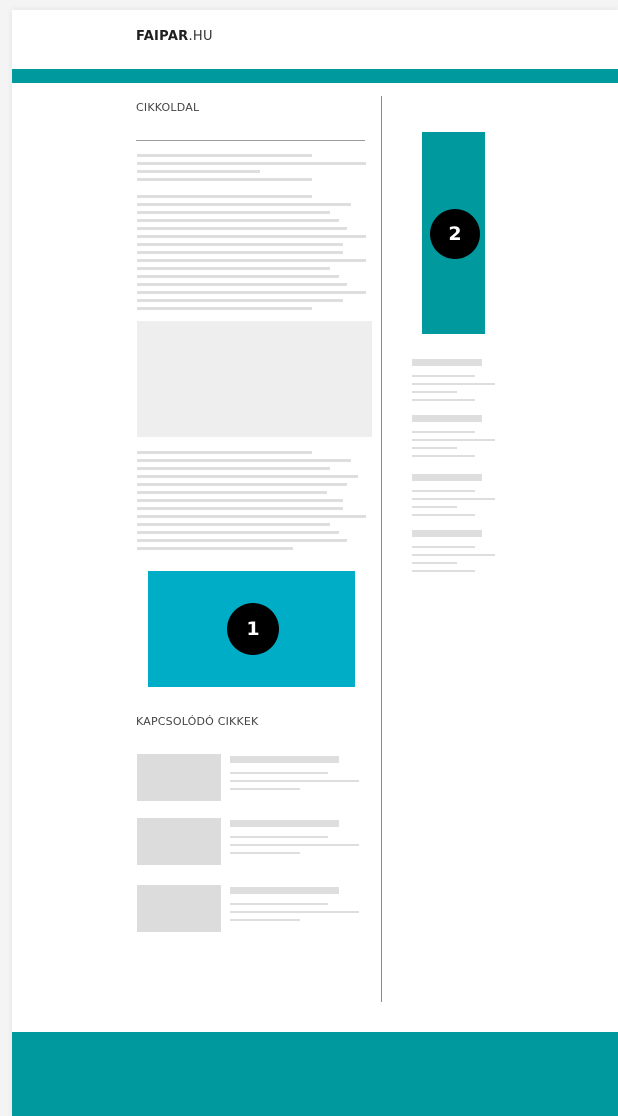  I want to click on article-image-placeholder, so click(254, 379).